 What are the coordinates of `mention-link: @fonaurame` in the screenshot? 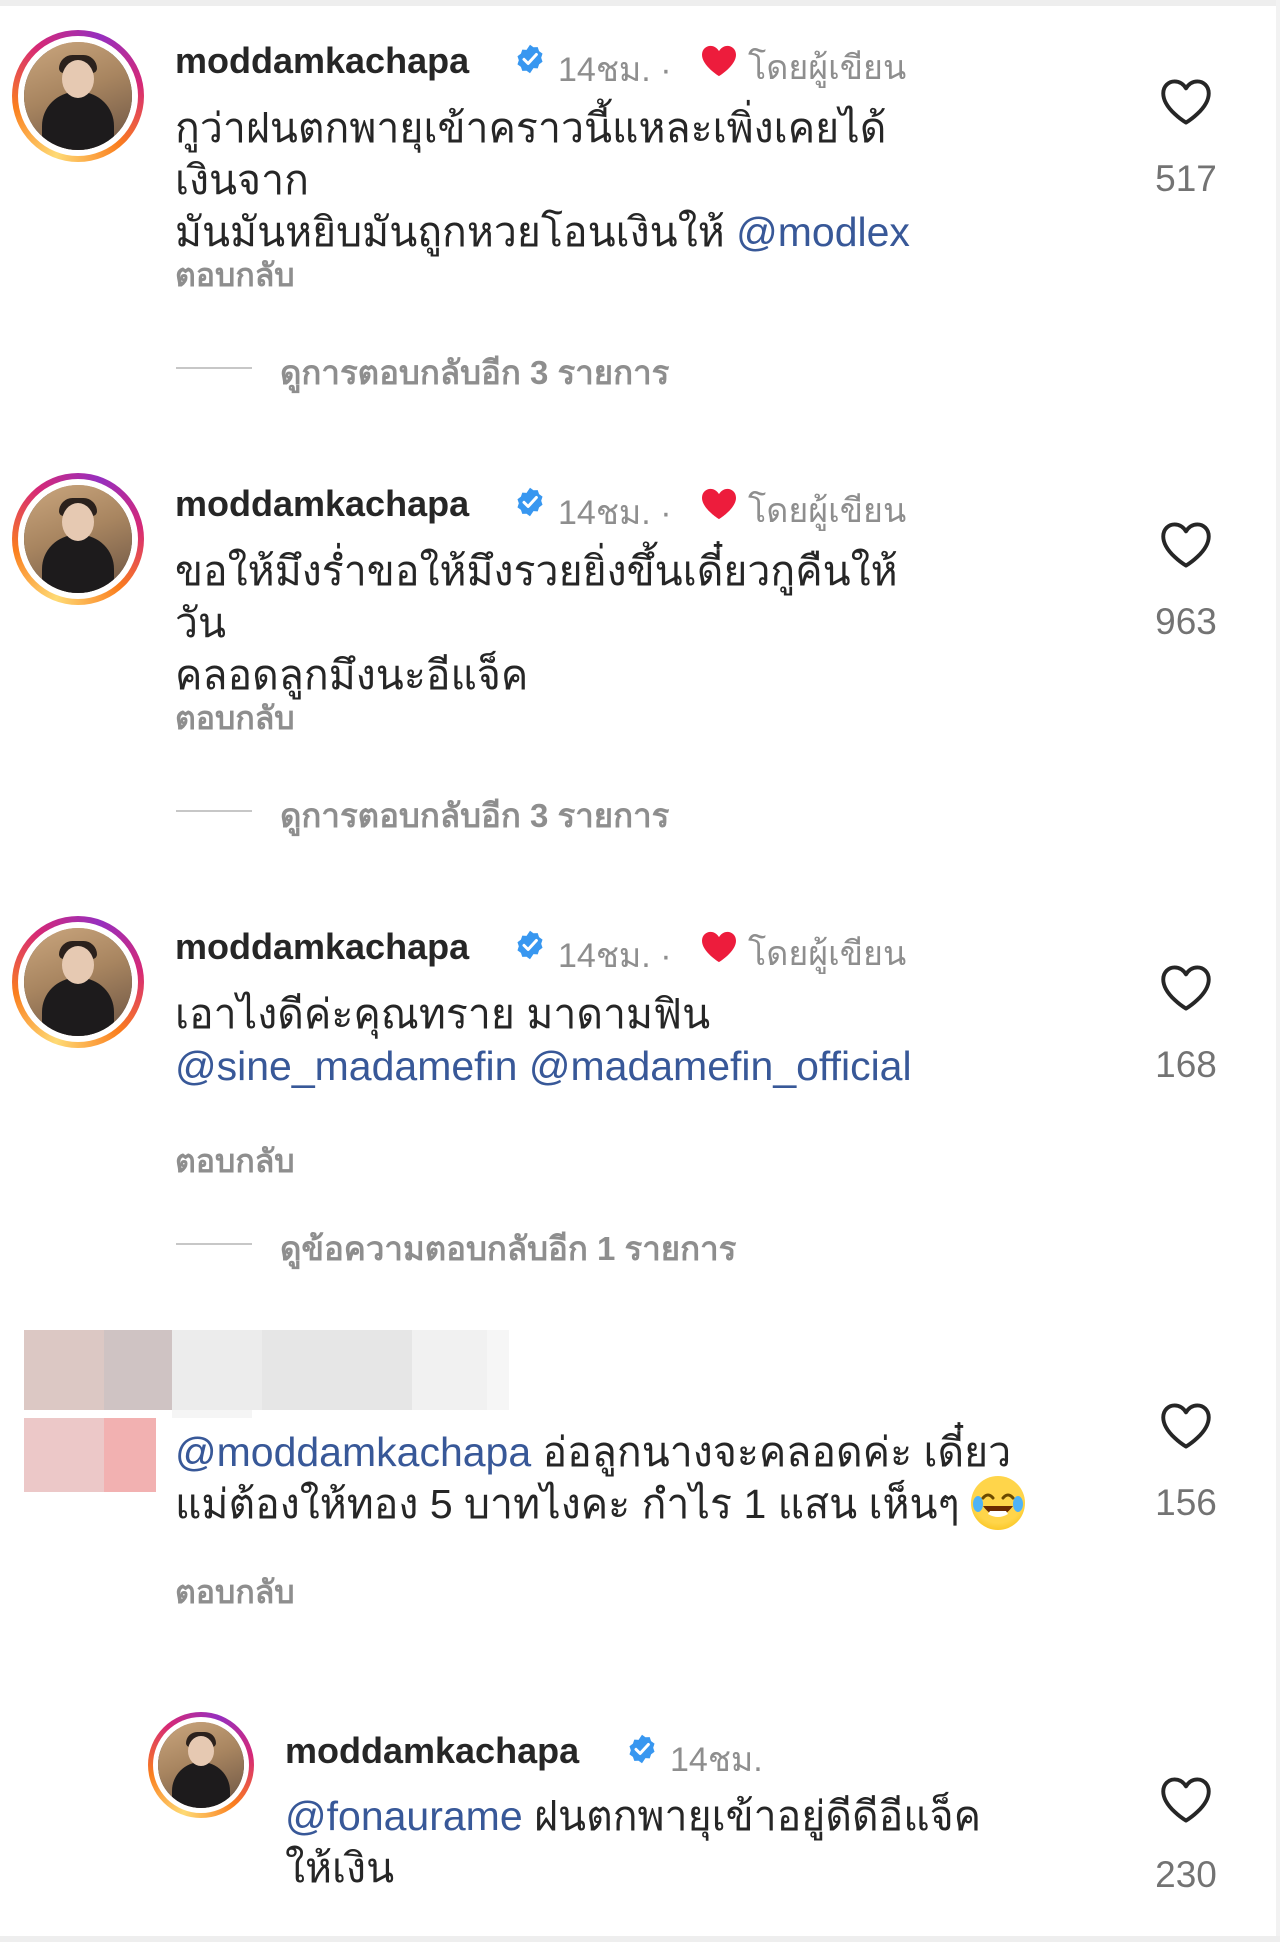 It's located at (404, 1816).